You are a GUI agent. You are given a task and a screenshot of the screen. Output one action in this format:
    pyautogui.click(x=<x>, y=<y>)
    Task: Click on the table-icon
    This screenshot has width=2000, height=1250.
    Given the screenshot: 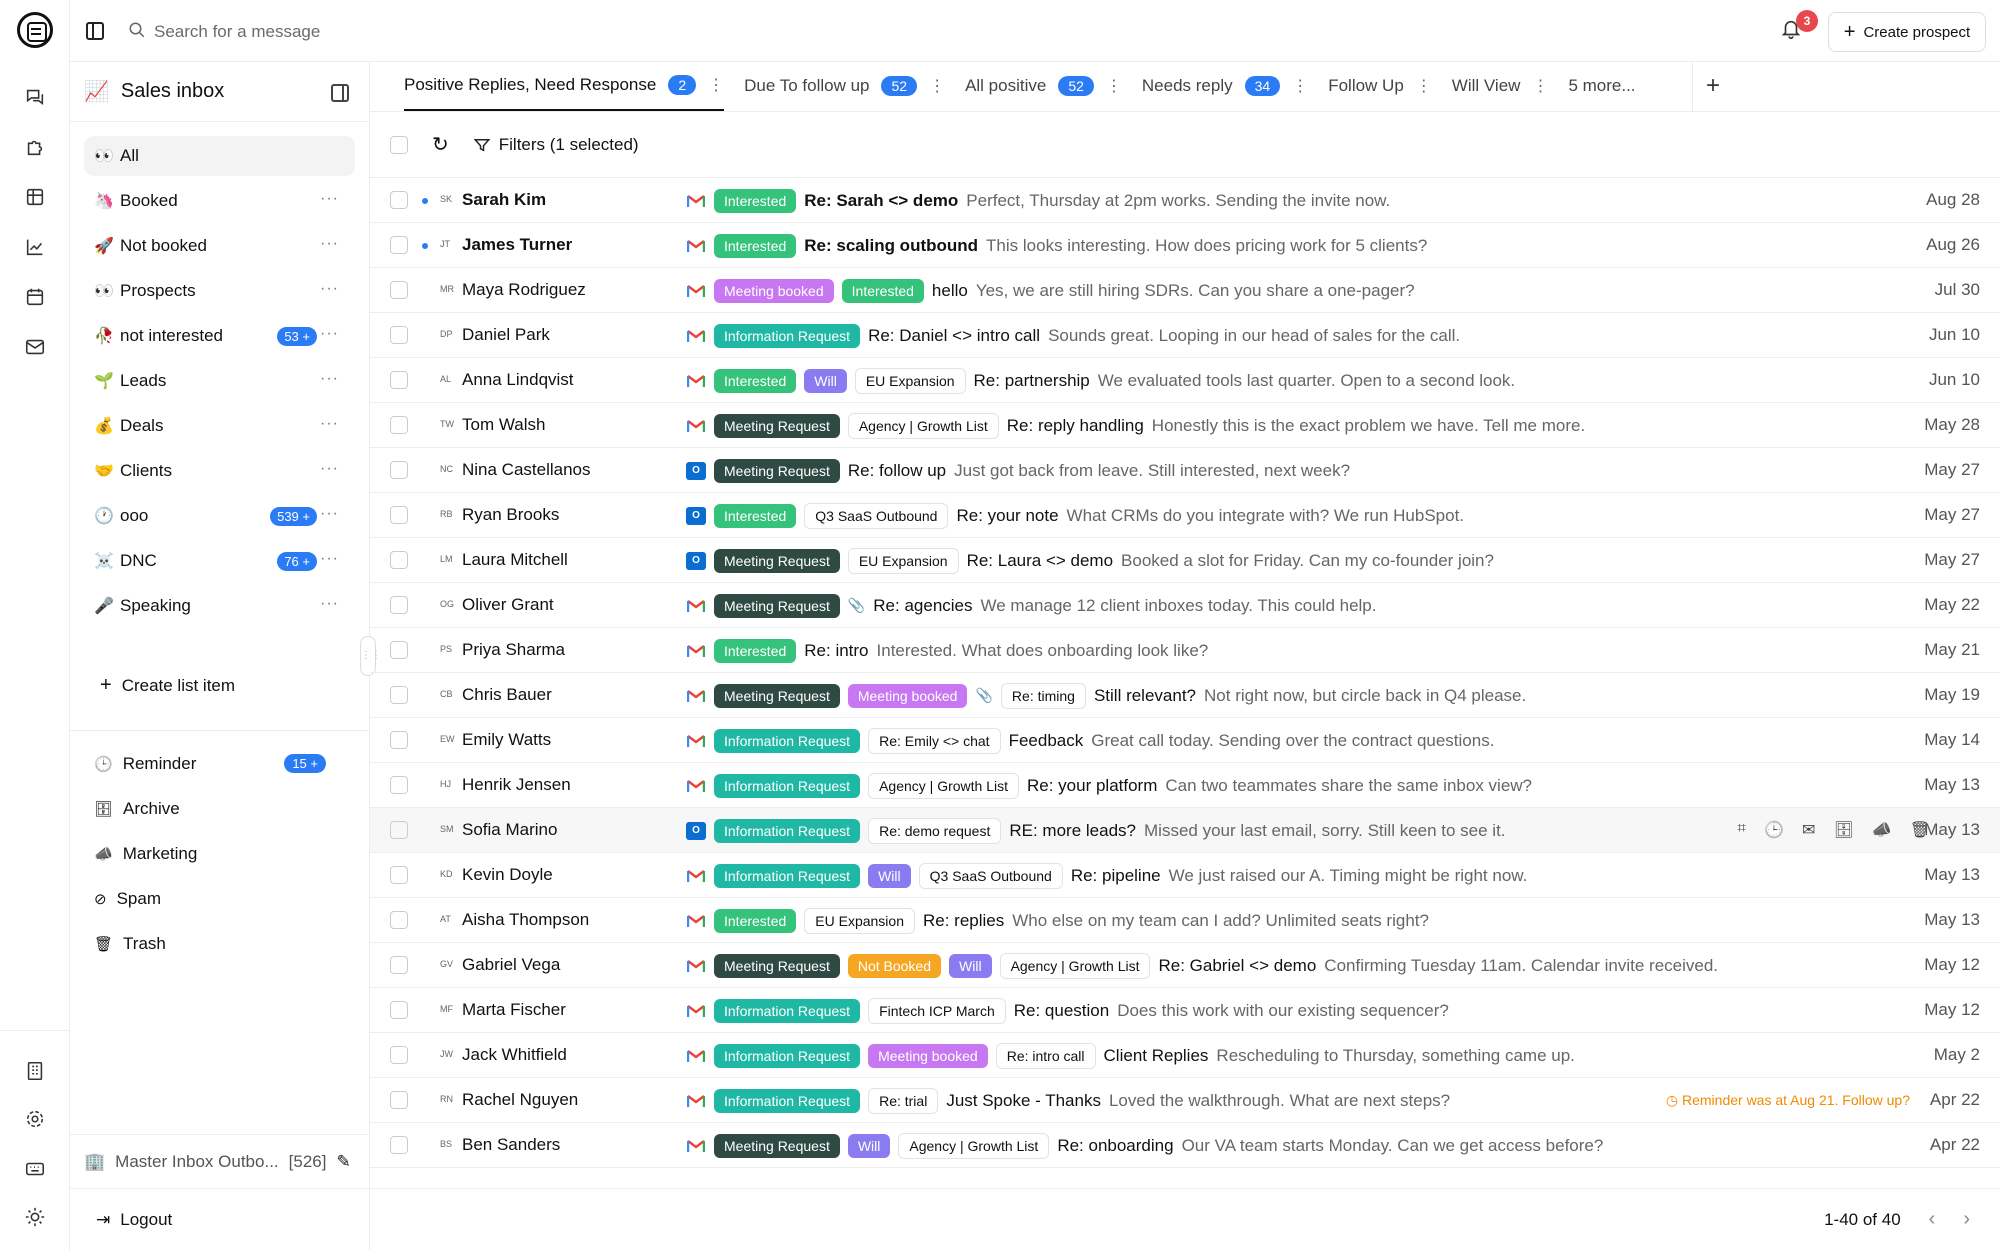 What is the action you would take?
    pyautogui.click(x=35, y=197)
    